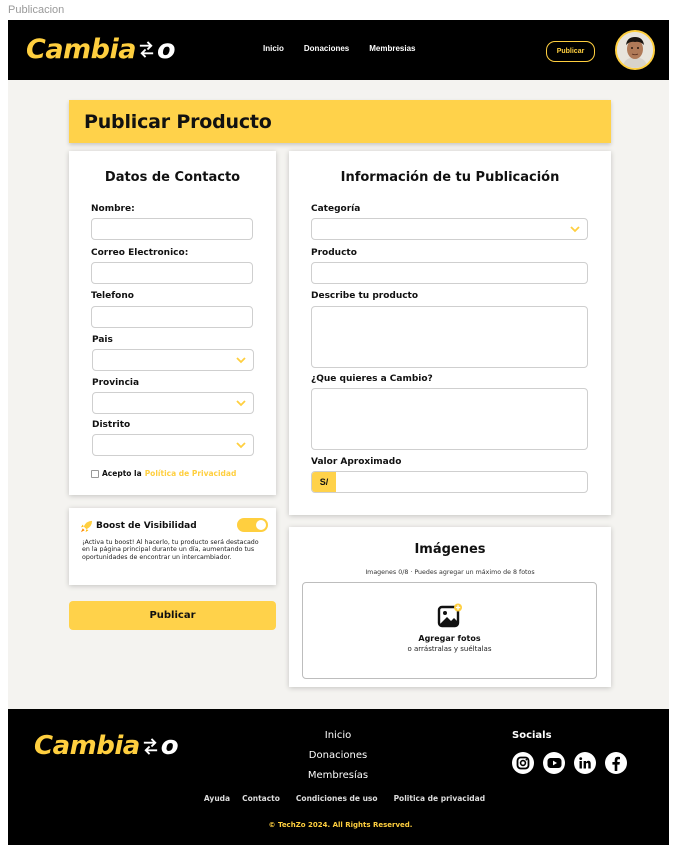 The image size is (677, 851). Describe the element at coordinates (173, 360) in the screenshot. I see `pais-select` at that location.